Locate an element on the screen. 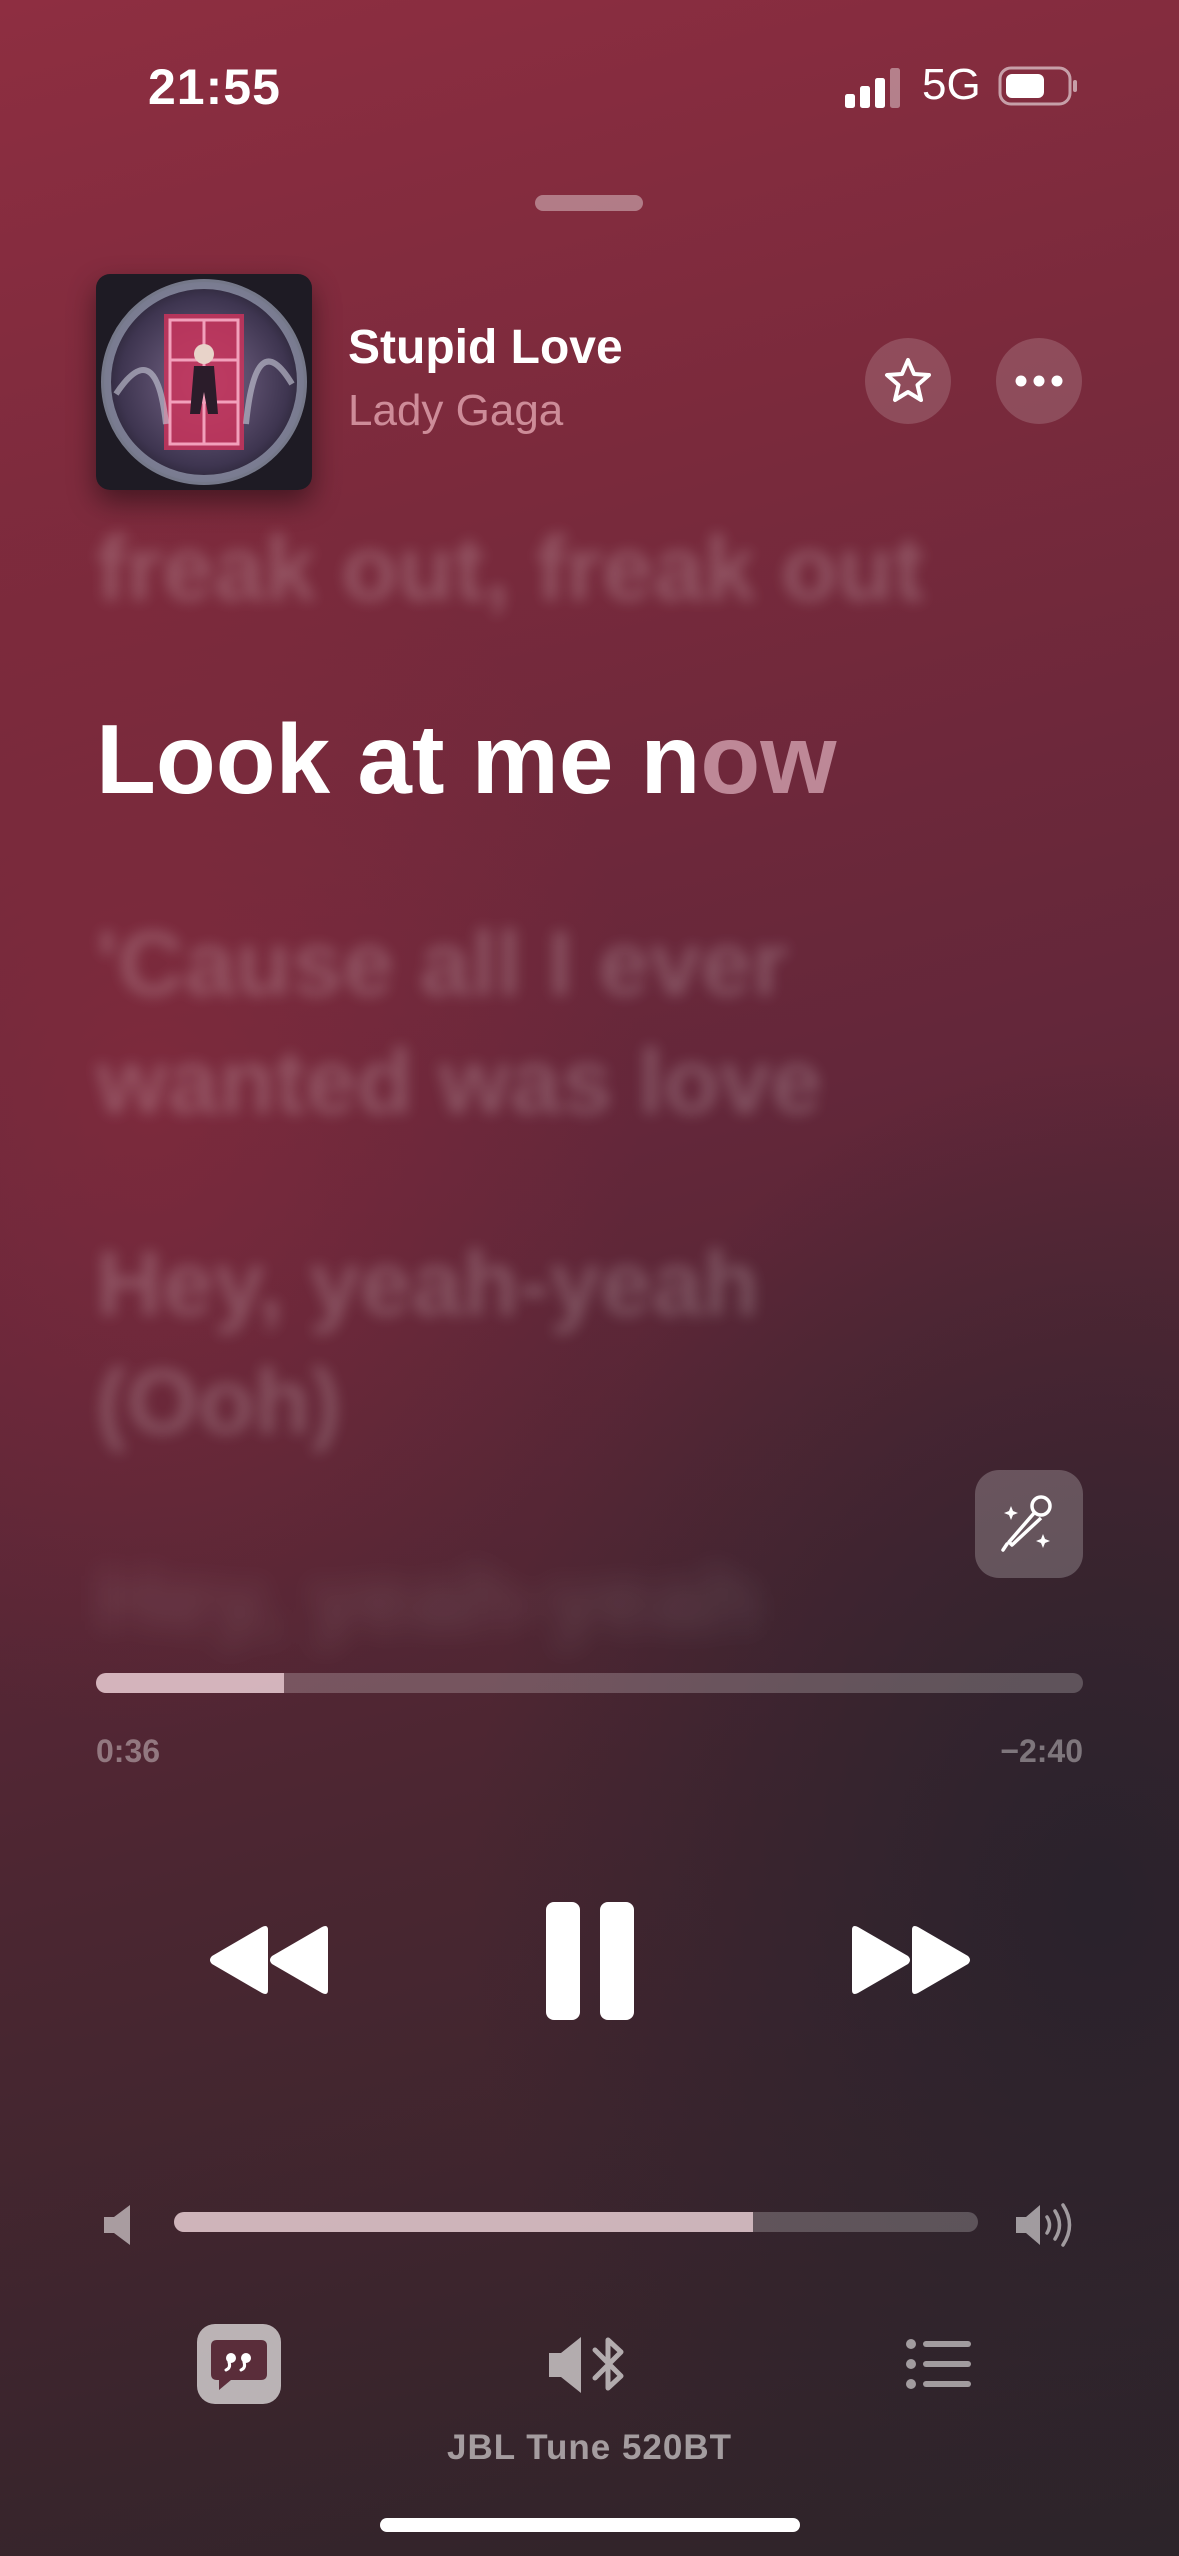 Image resolution: width=1179 pixels, height=2556 pixels. lyric-line-next: Hey, yeah-yeah (Ooh) is located at coordinates (546, 1343).